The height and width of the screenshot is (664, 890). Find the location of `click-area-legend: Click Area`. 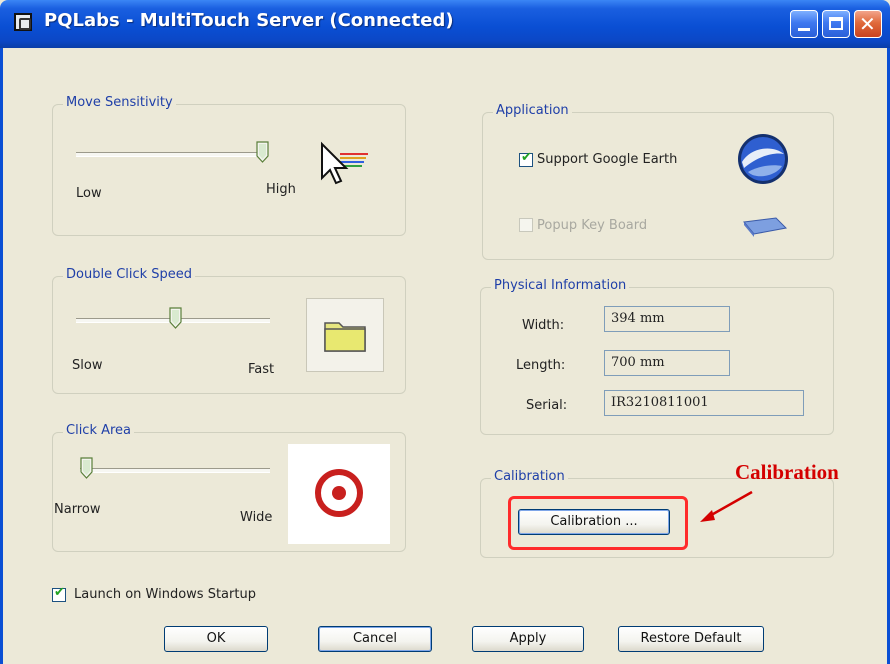

click-area-legend: Click Area is located at coordinates (99, 430).